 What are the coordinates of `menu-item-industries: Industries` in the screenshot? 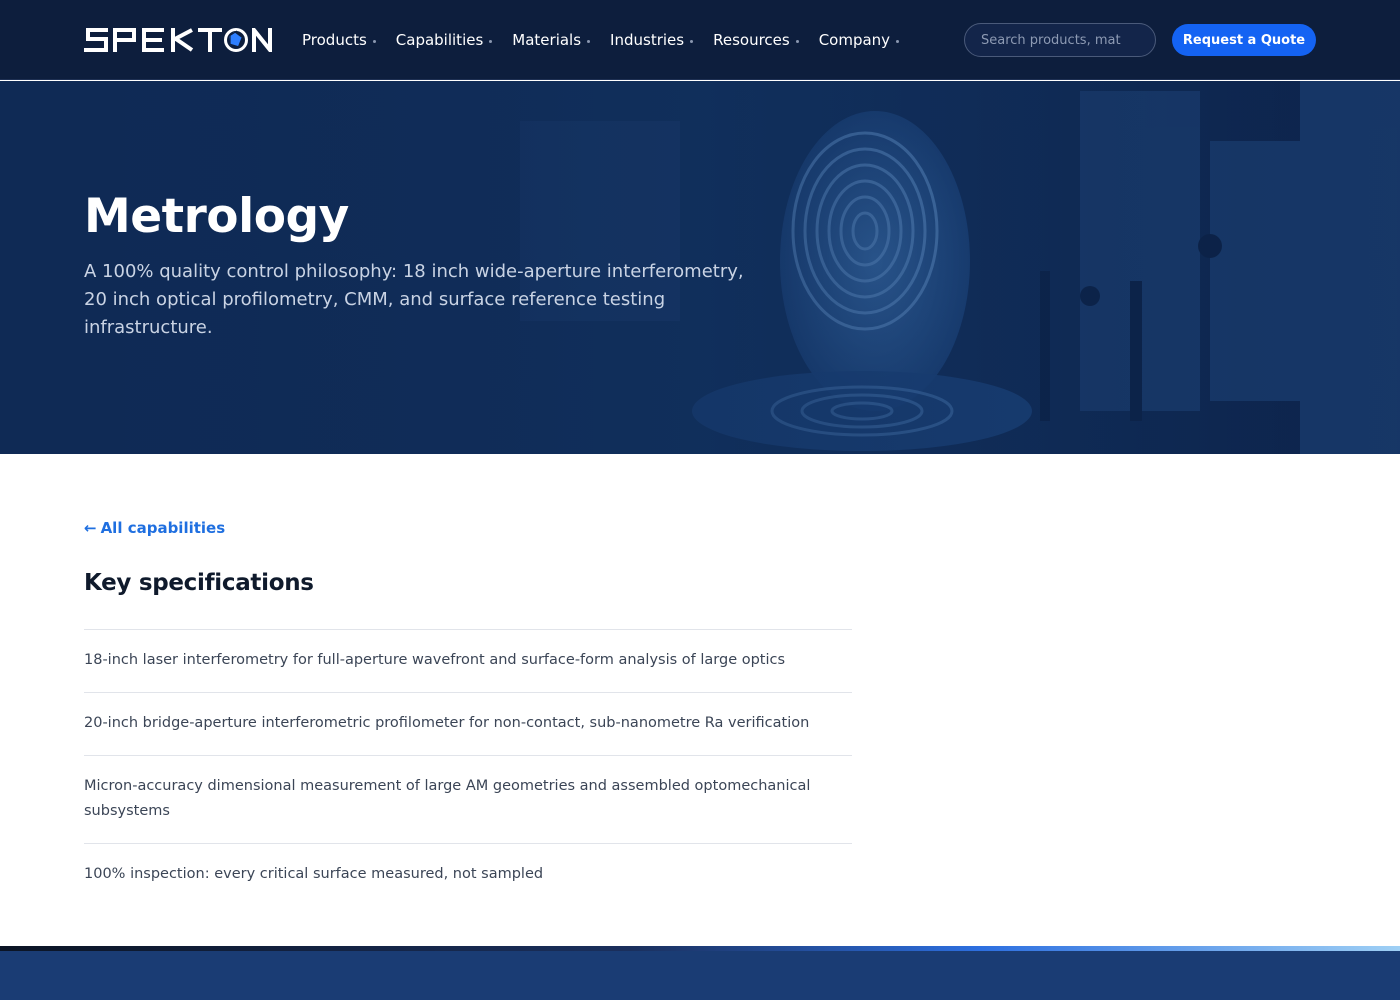 It's located at (652, 40).